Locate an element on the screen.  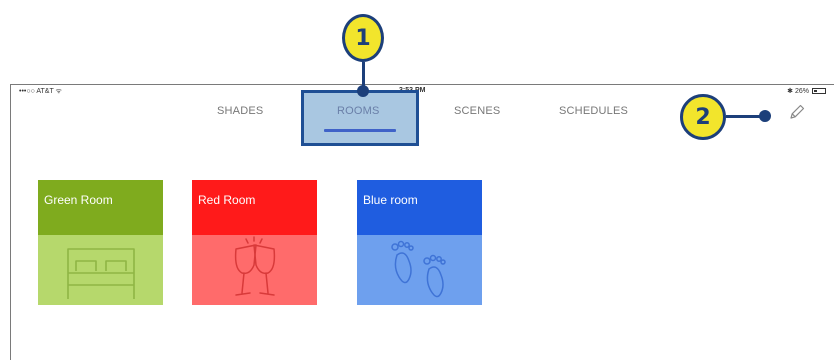
callout-1-dot is located at coordinates (363, 91).